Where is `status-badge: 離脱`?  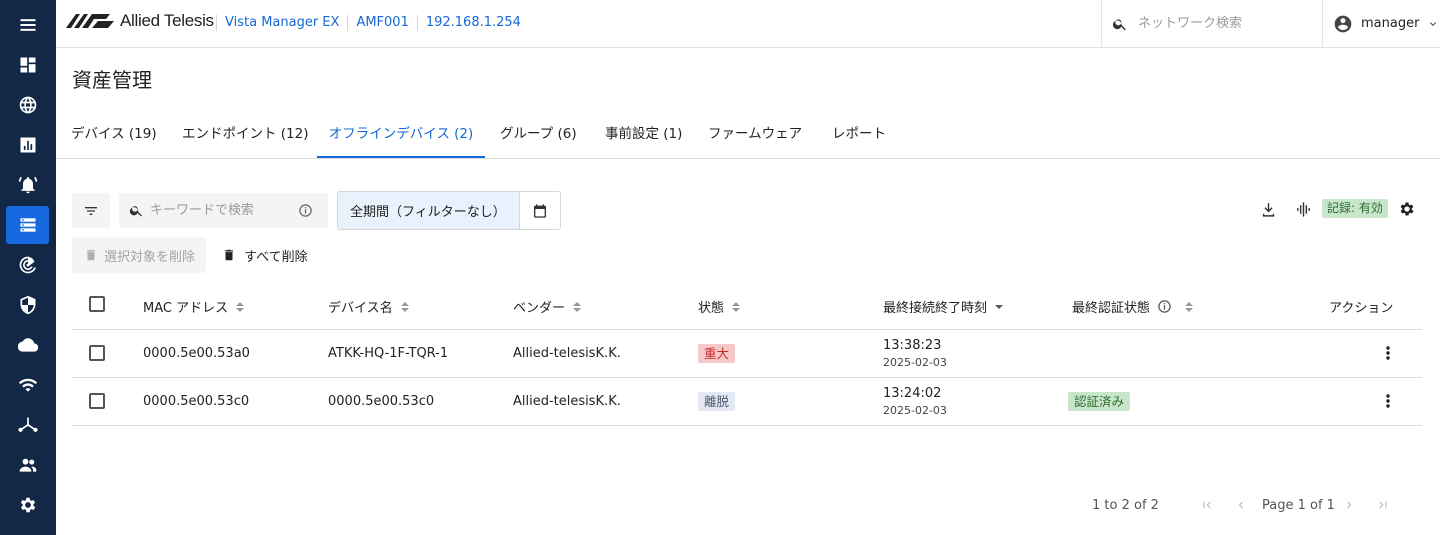 status-badge: 離脱 is located at coordinates (717, 401).